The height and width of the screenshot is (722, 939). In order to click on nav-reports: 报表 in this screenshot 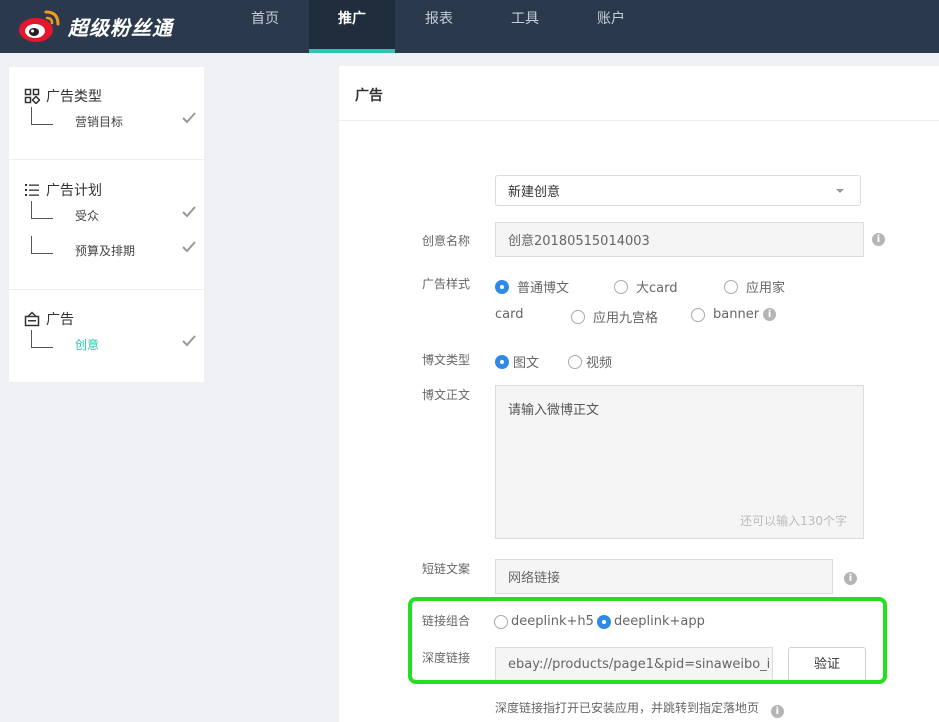, I will do `click(439, 26)`.